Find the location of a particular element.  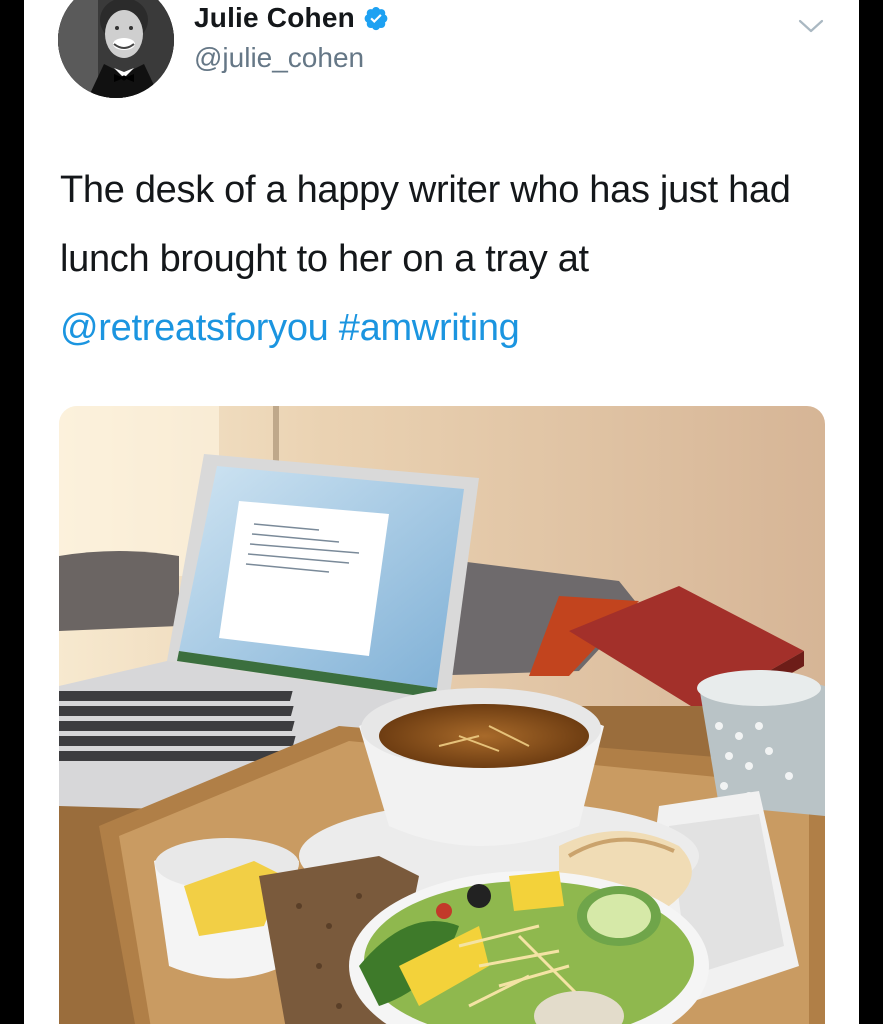

name-row: Julie Cohen is located at coordinates (291, 18).